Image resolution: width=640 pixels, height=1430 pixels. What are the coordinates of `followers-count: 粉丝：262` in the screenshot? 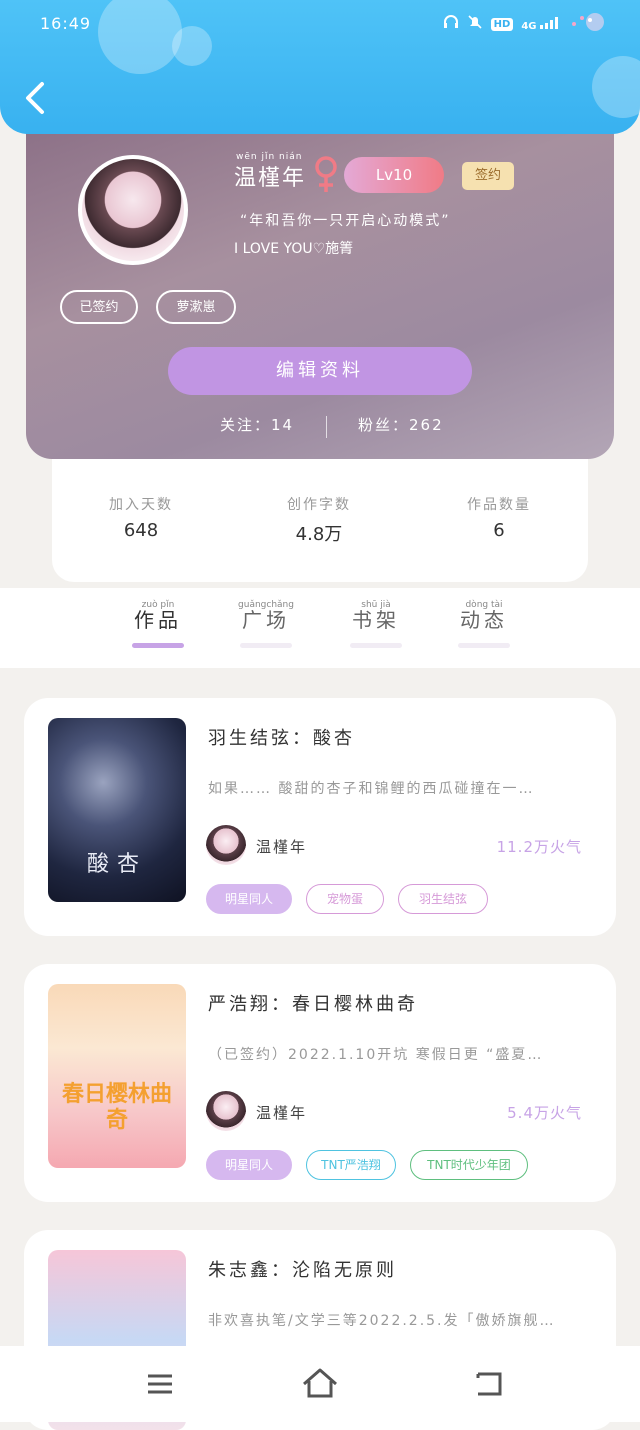 It's located at (401, 424).